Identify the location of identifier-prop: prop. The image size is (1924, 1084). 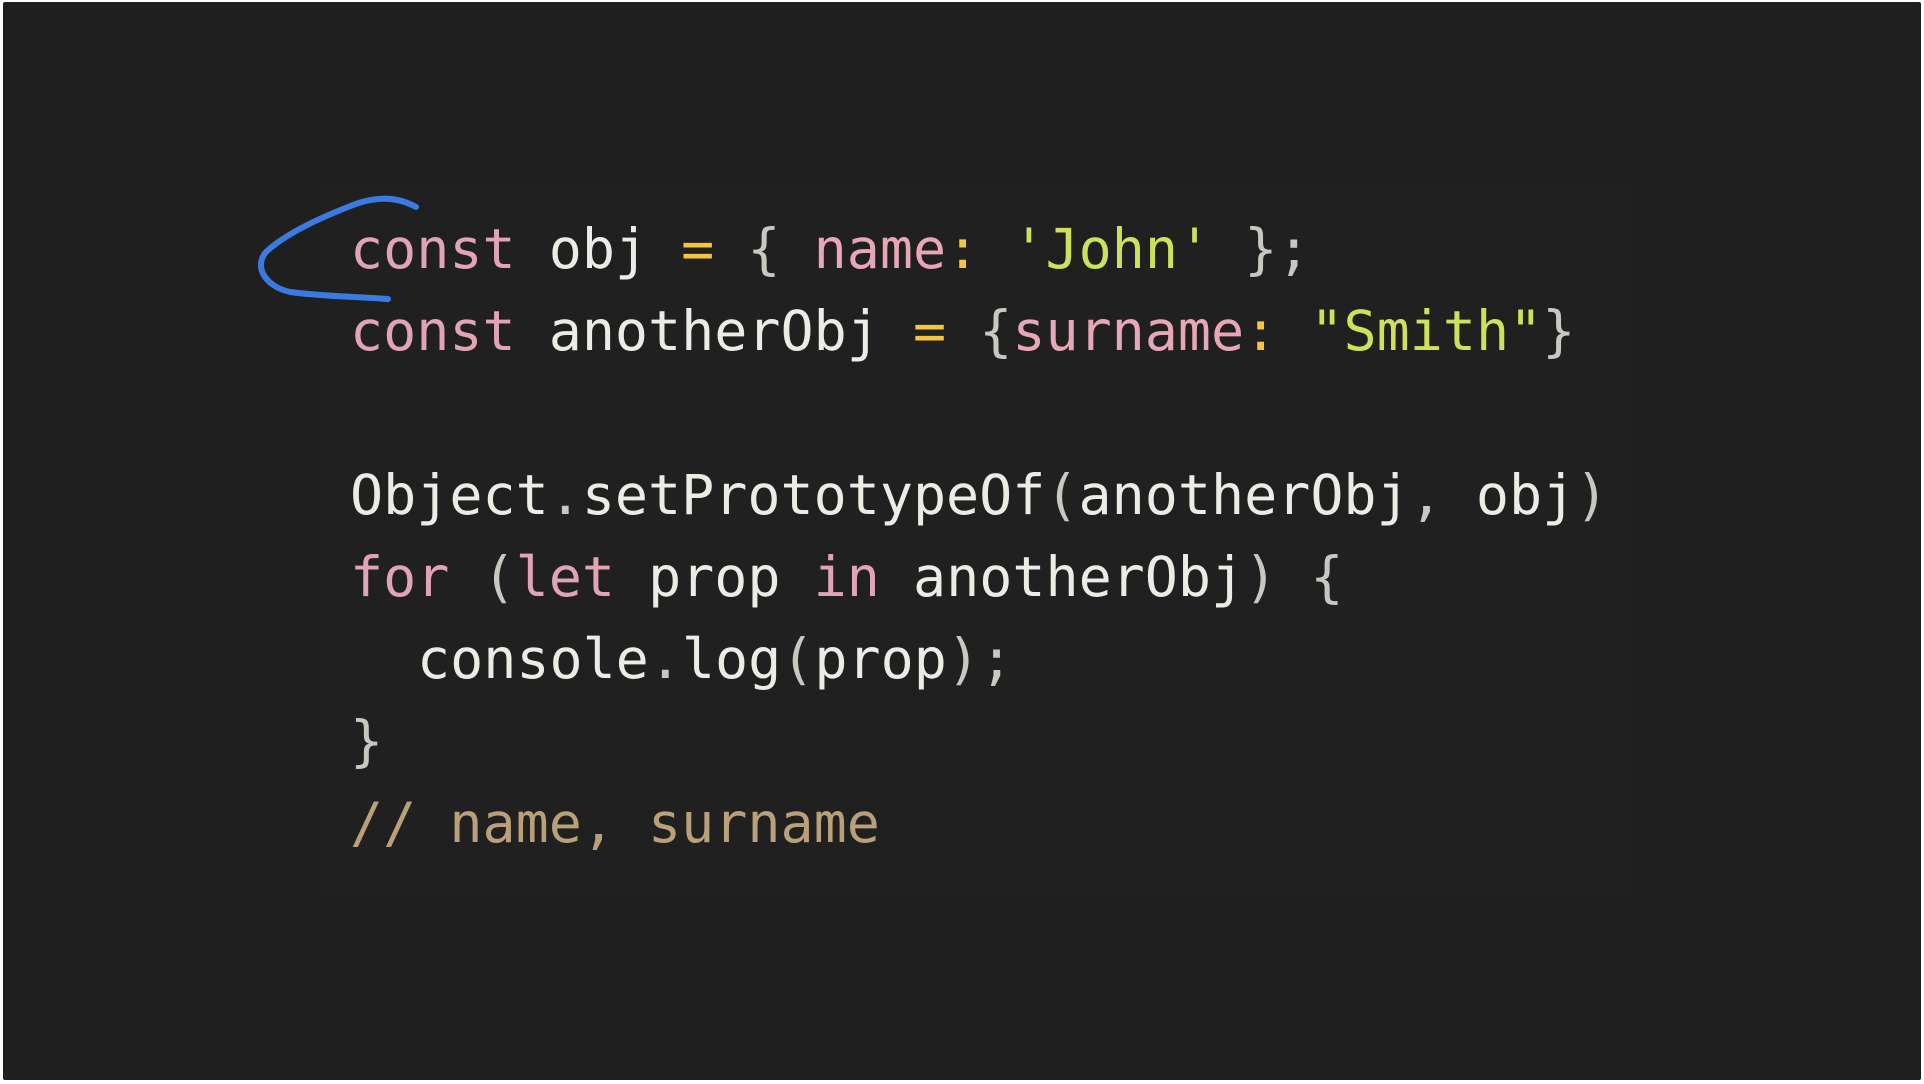
(714, 577).